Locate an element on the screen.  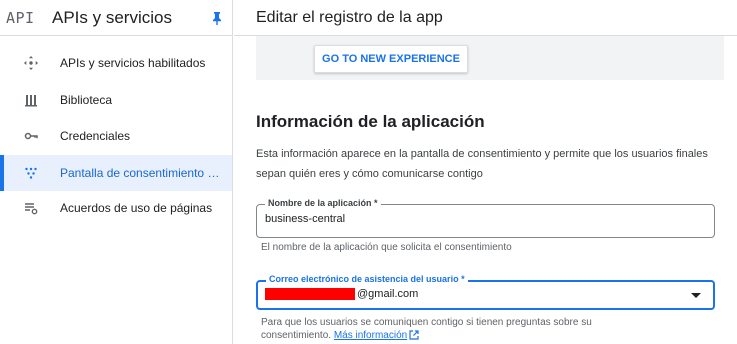
sidebar-item-acuerdos: Acuerdos de uso de páginas is located at coordinates (116, 208).